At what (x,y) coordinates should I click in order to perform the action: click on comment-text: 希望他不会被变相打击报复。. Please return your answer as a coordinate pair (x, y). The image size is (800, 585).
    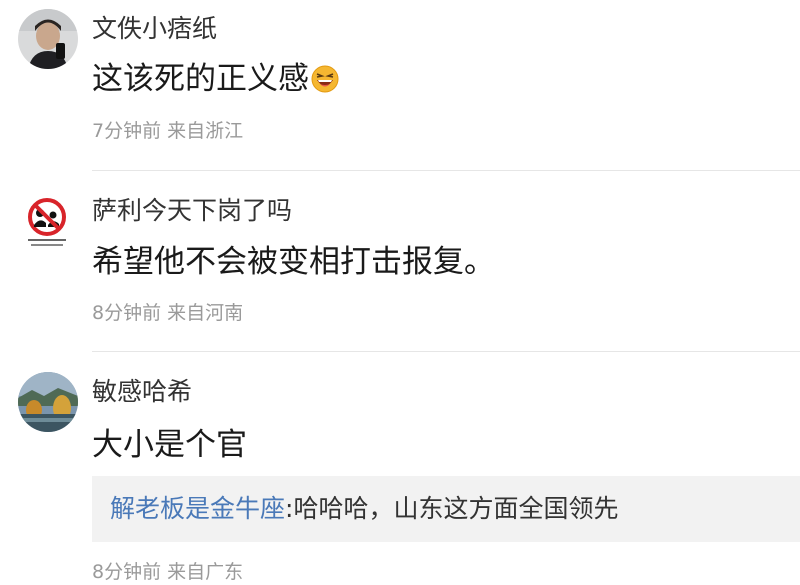
    Looking at the image, I should click on (293, 262).